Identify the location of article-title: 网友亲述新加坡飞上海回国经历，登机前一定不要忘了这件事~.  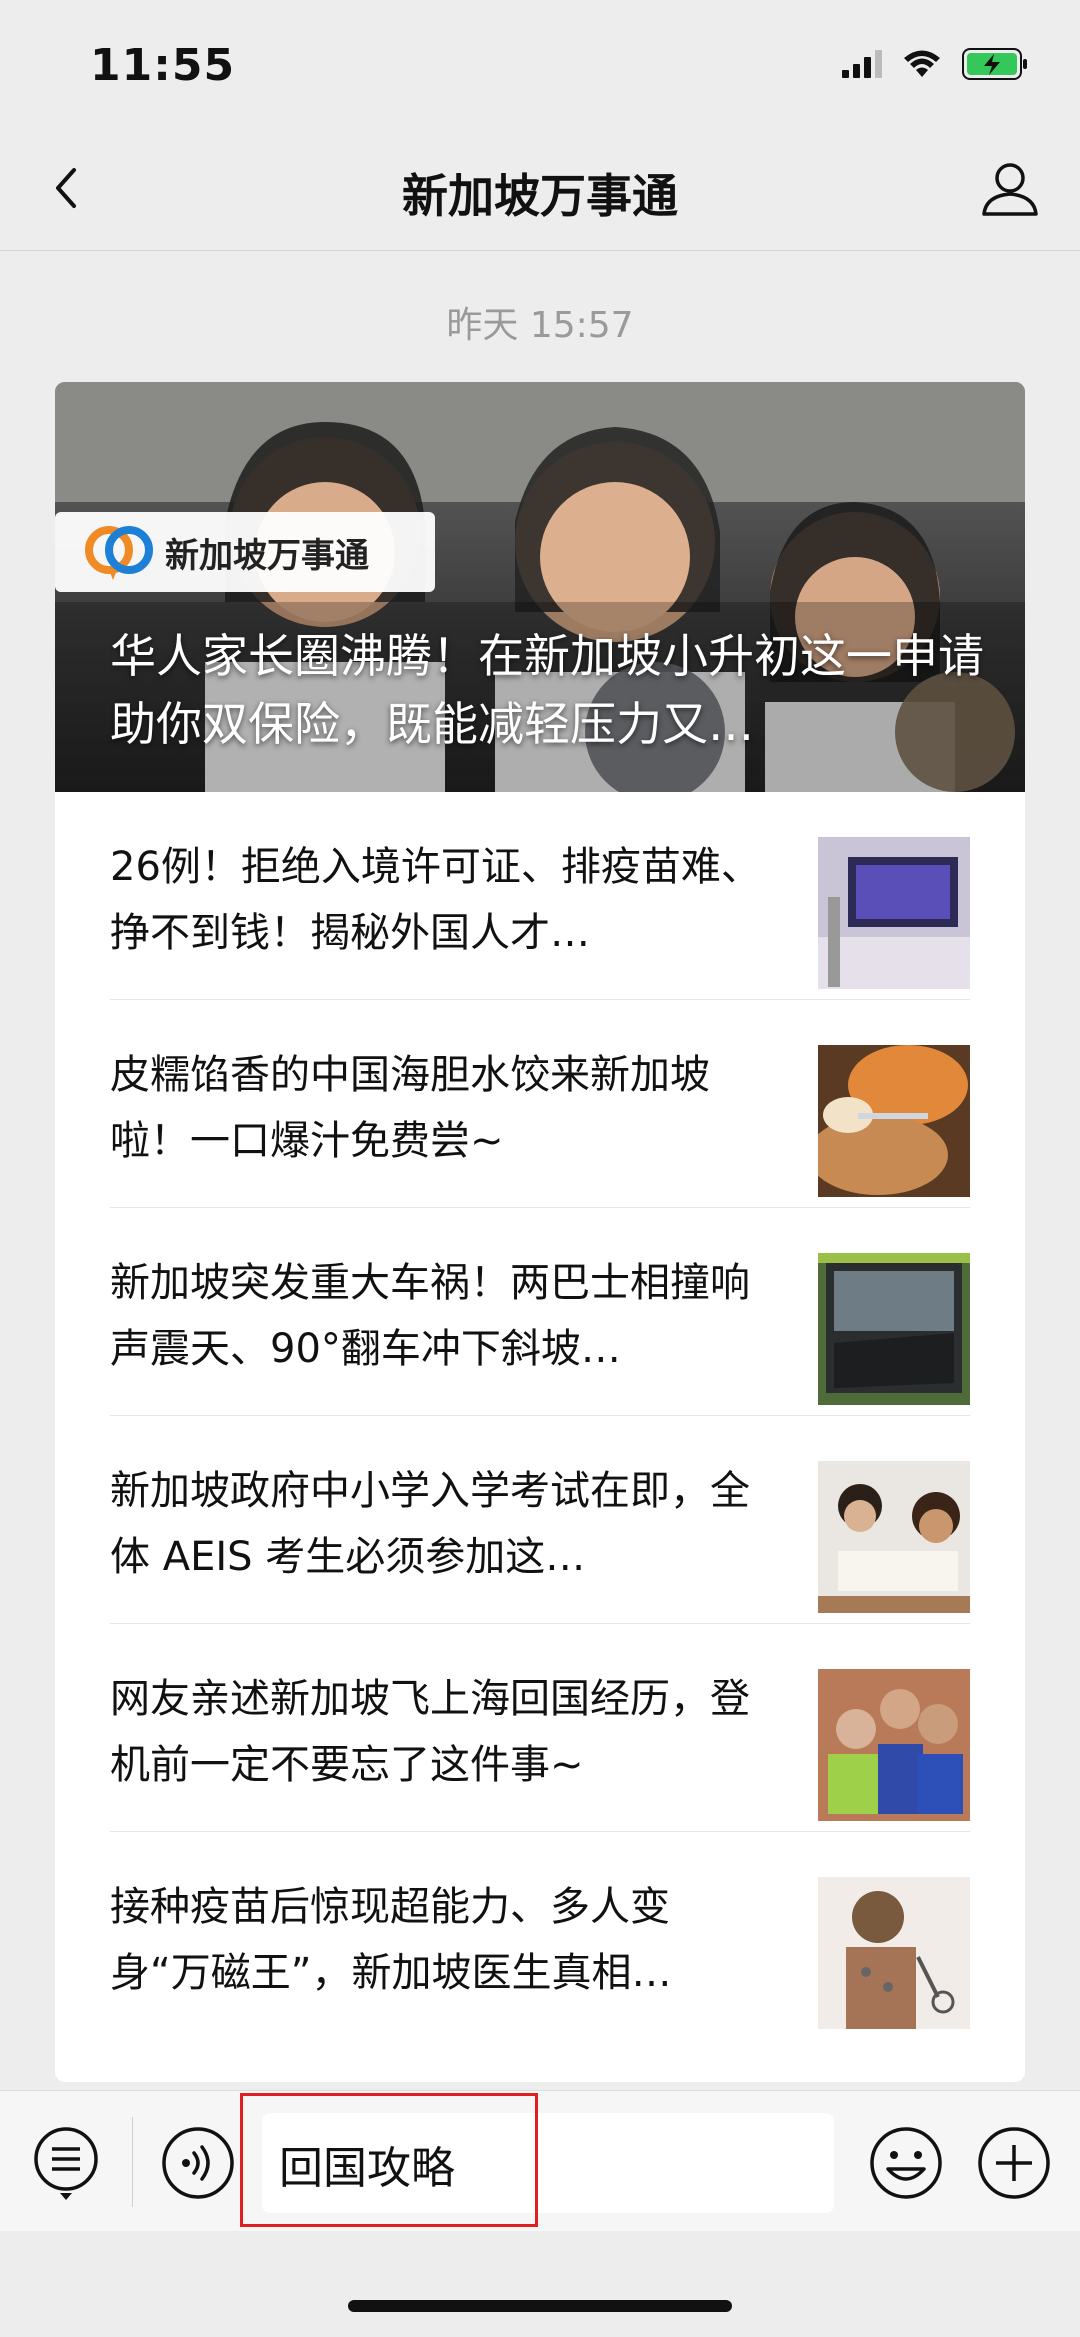
(430, 1732).